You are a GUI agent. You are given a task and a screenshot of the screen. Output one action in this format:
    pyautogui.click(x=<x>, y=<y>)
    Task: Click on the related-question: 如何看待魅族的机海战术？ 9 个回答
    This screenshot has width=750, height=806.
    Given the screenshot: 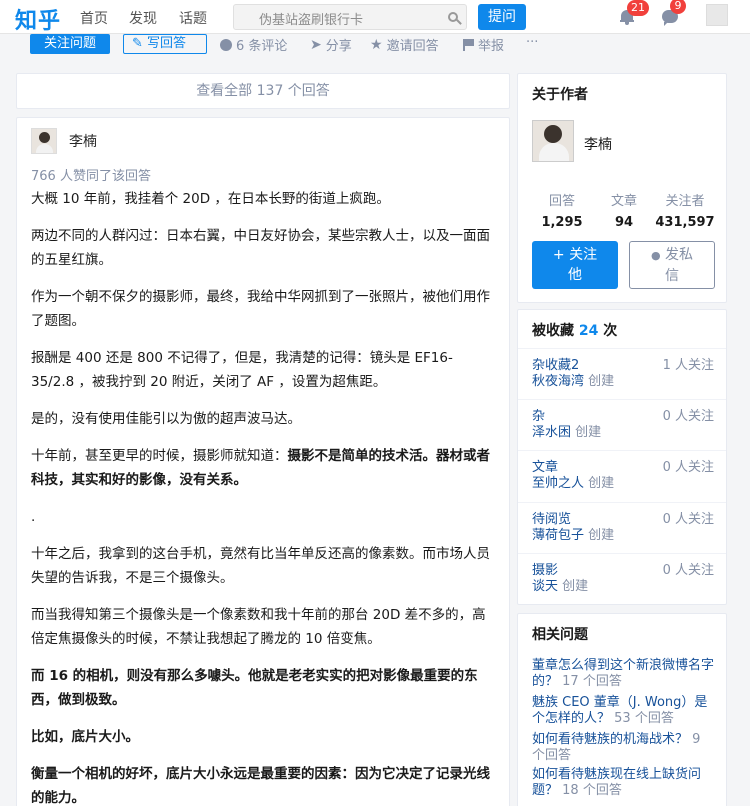 What is the action you would take?
    pyautogui.click(x=624, y=748)
    